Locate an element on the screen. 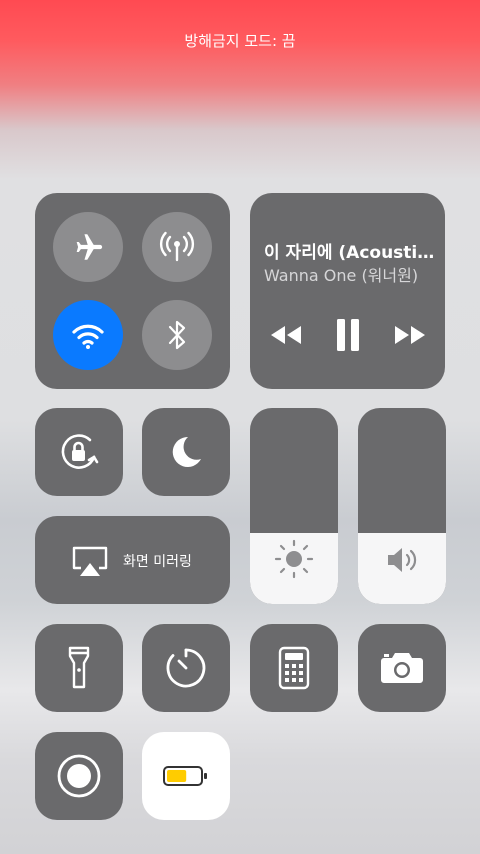  bluetooth-toggle is located at coordinates (177, 335).